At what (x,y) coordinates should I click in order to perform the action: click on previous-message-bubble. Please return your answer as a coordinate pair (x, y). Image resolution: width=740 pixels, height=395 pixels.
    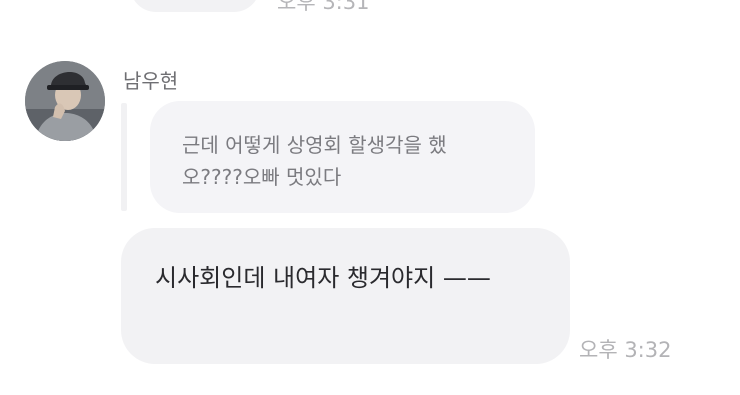
    Looking at the image, I should click on (195, 6).